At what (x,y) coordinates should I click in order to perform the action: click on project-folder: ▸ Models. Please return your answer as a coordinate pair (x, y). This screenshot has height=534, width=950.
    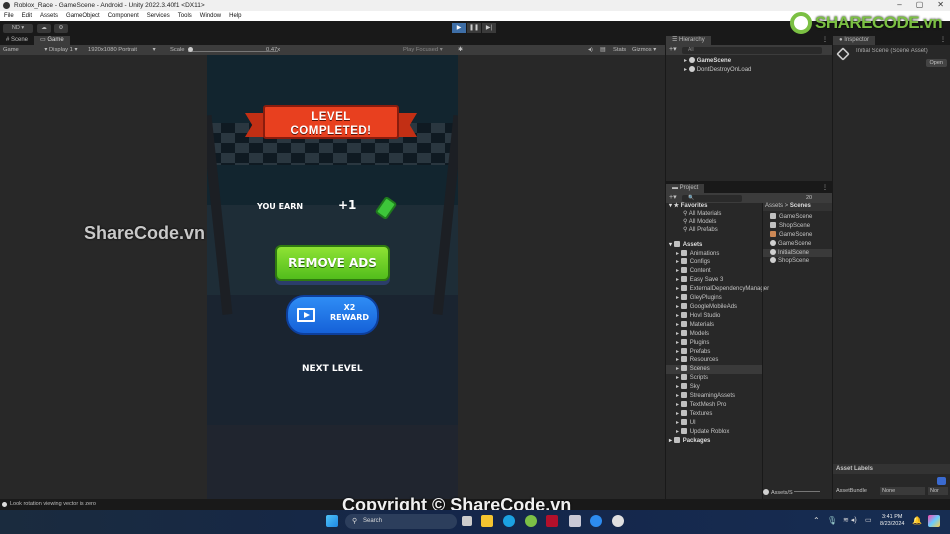
    Looking at the image, I should click on (714, 334).